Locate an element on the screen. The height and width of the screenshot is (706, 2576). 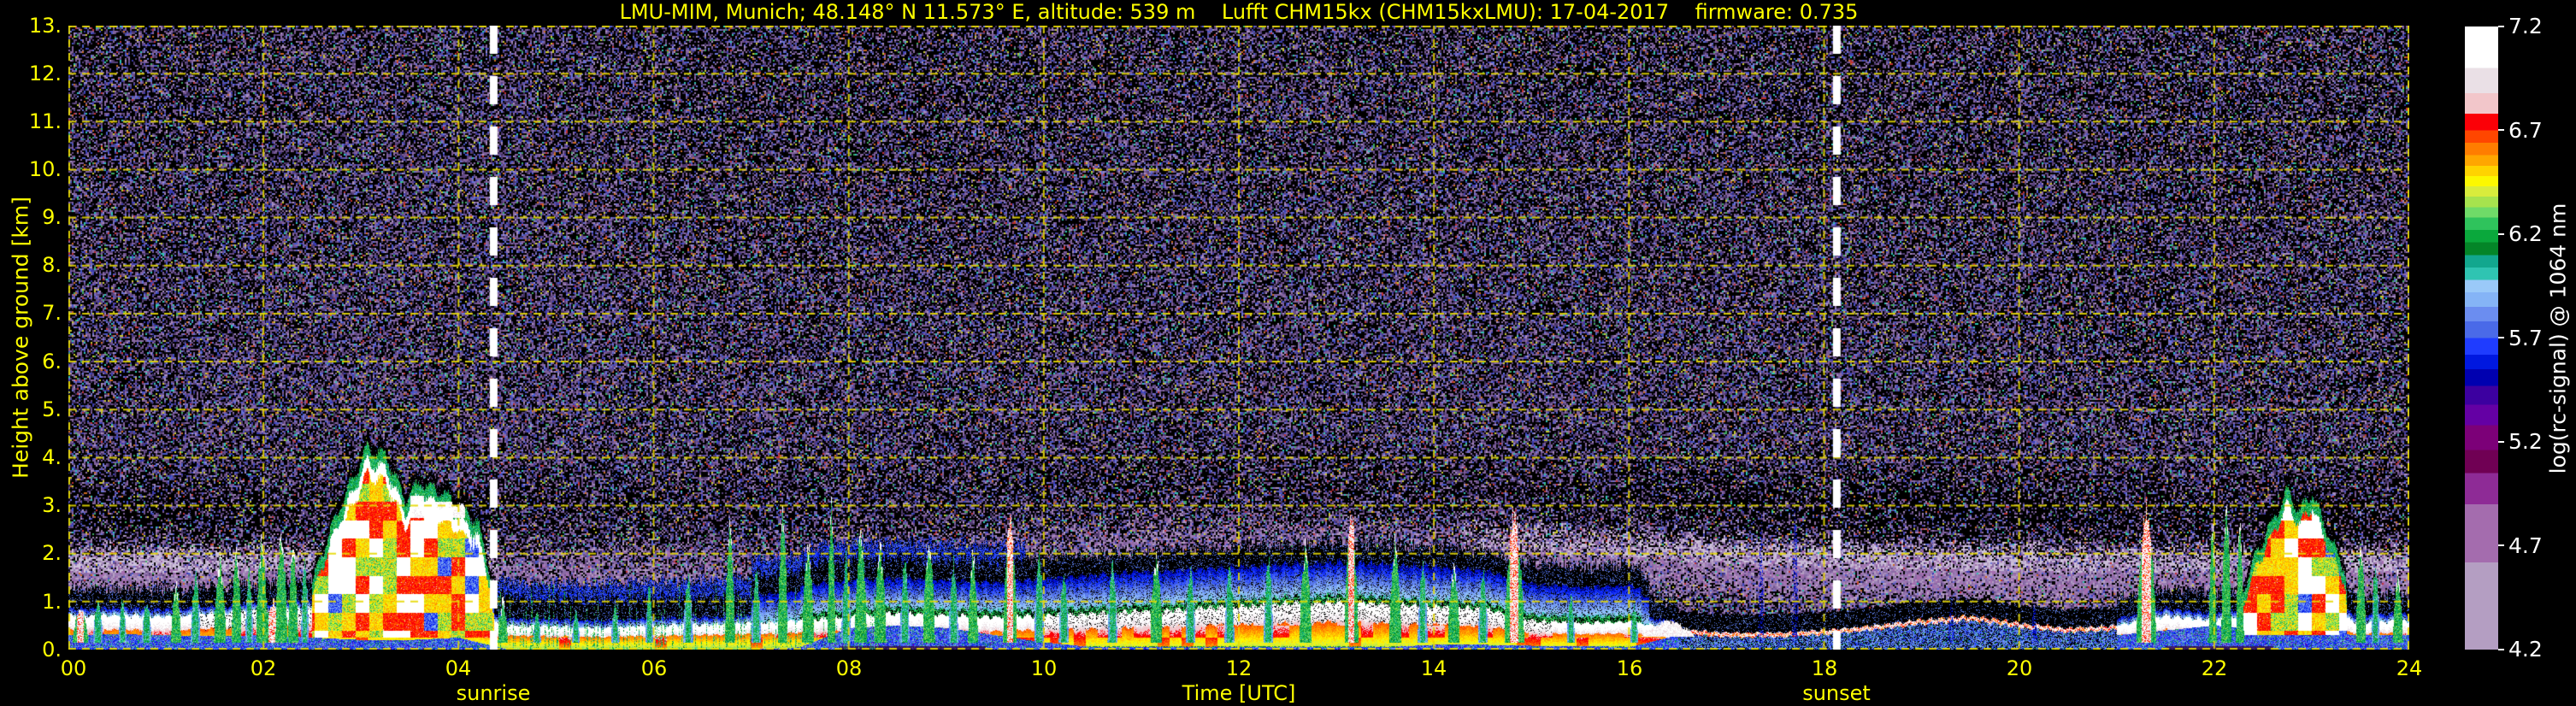
x-tick: 04 is located at coordinates (458, 668).